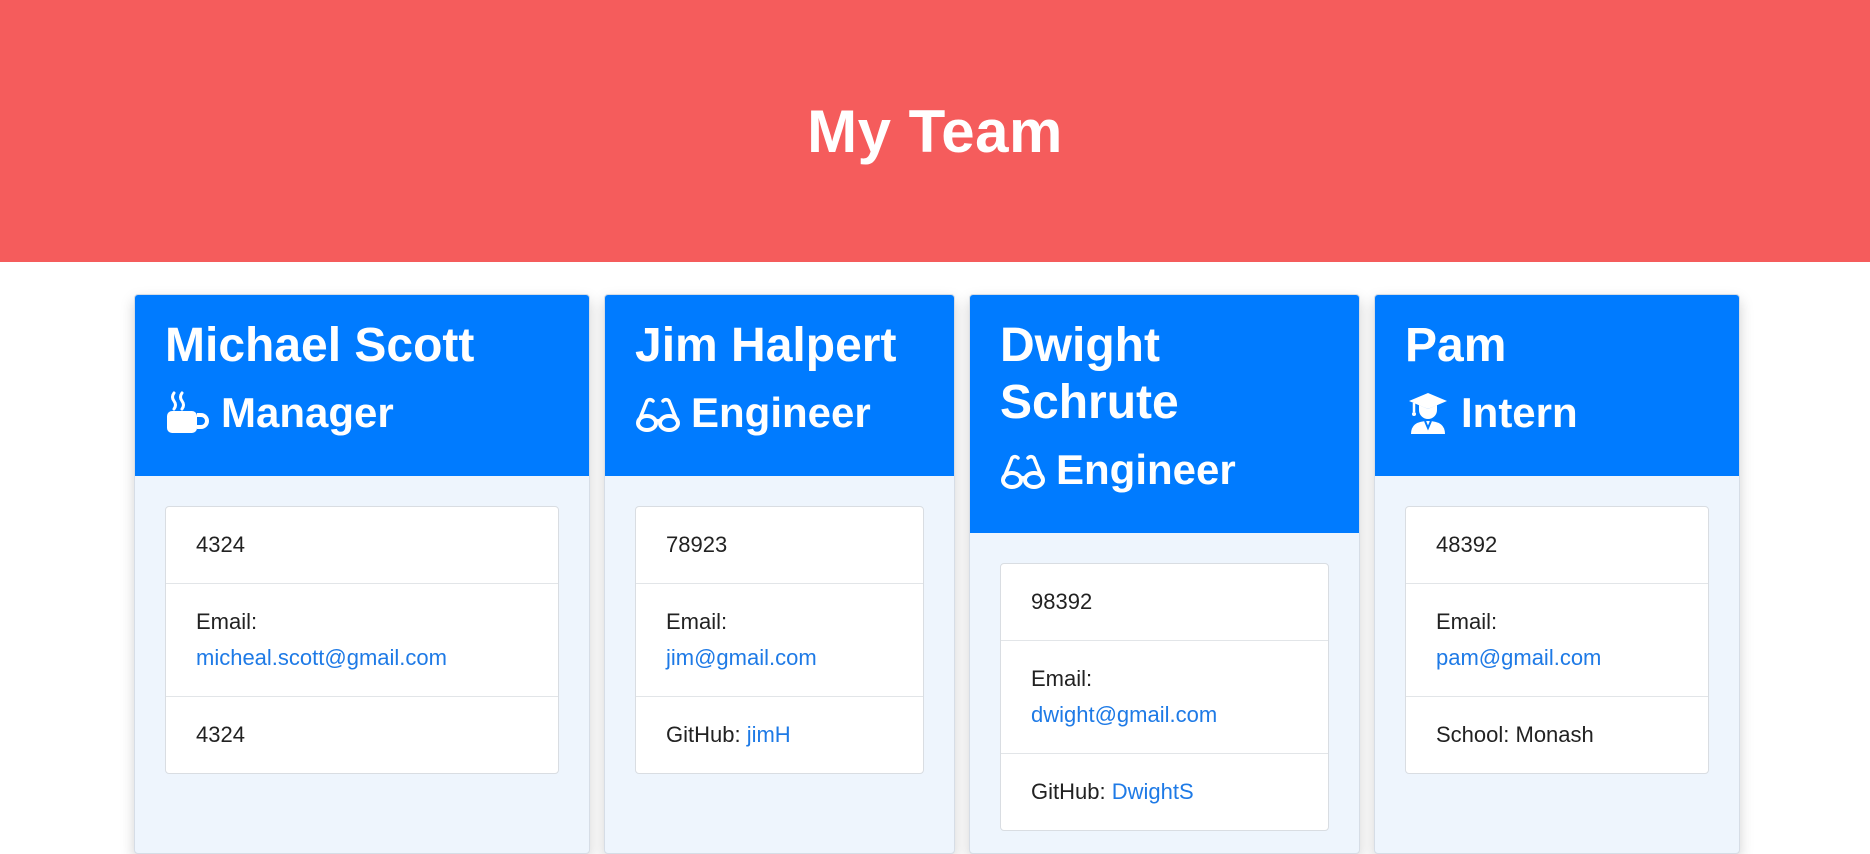 This screenshot has width=1870, height=854. I want to click on card-body: 4324 Email: micheal.scott@gmail.com 4324, so click(362, 640).